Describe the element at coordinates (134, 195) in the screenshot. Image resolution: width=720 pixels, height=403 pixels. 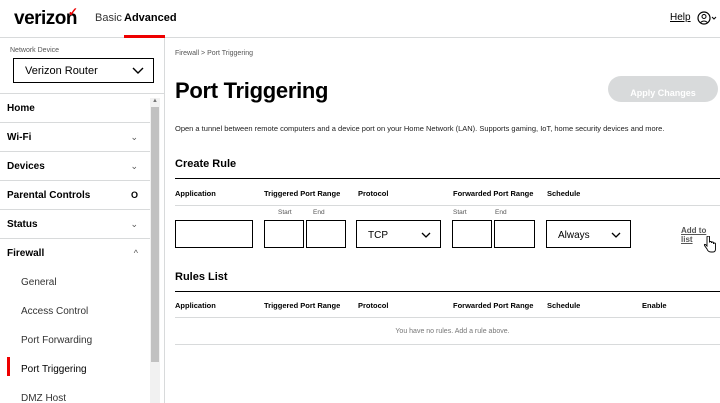
I see `status-indicator: O` at that location.